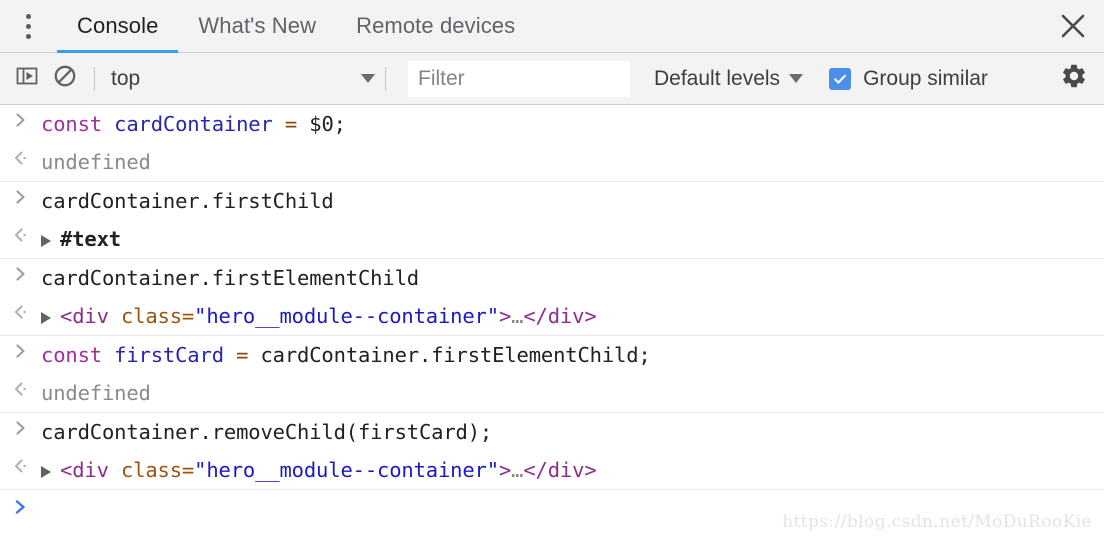  I want to click on console-toolbar: top Default levels Group similar, so click(552, 79).